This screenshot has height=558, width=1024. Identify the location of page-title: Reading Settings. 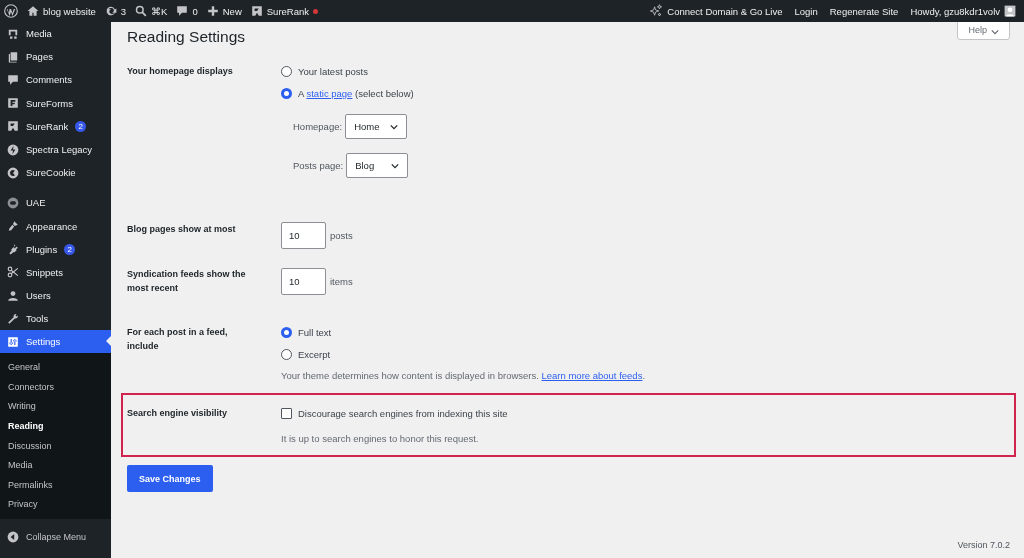
(186, 37).